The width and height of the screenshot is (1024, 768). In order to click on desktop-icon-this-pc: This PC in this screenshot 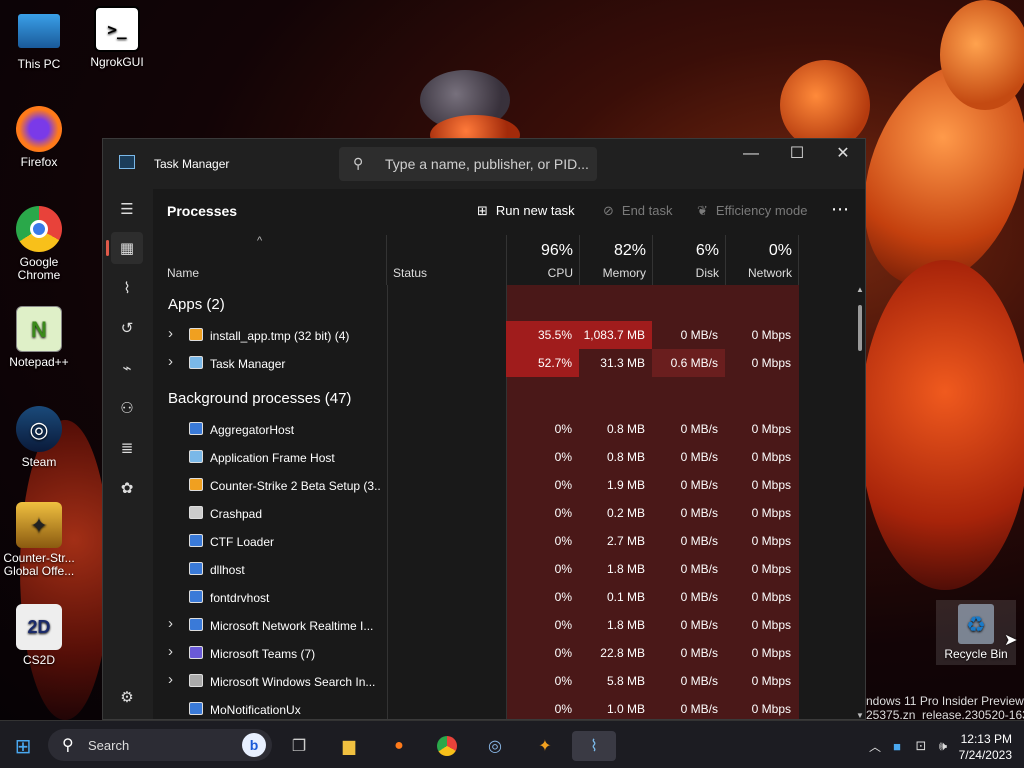, I will do `click(39, 39)`.